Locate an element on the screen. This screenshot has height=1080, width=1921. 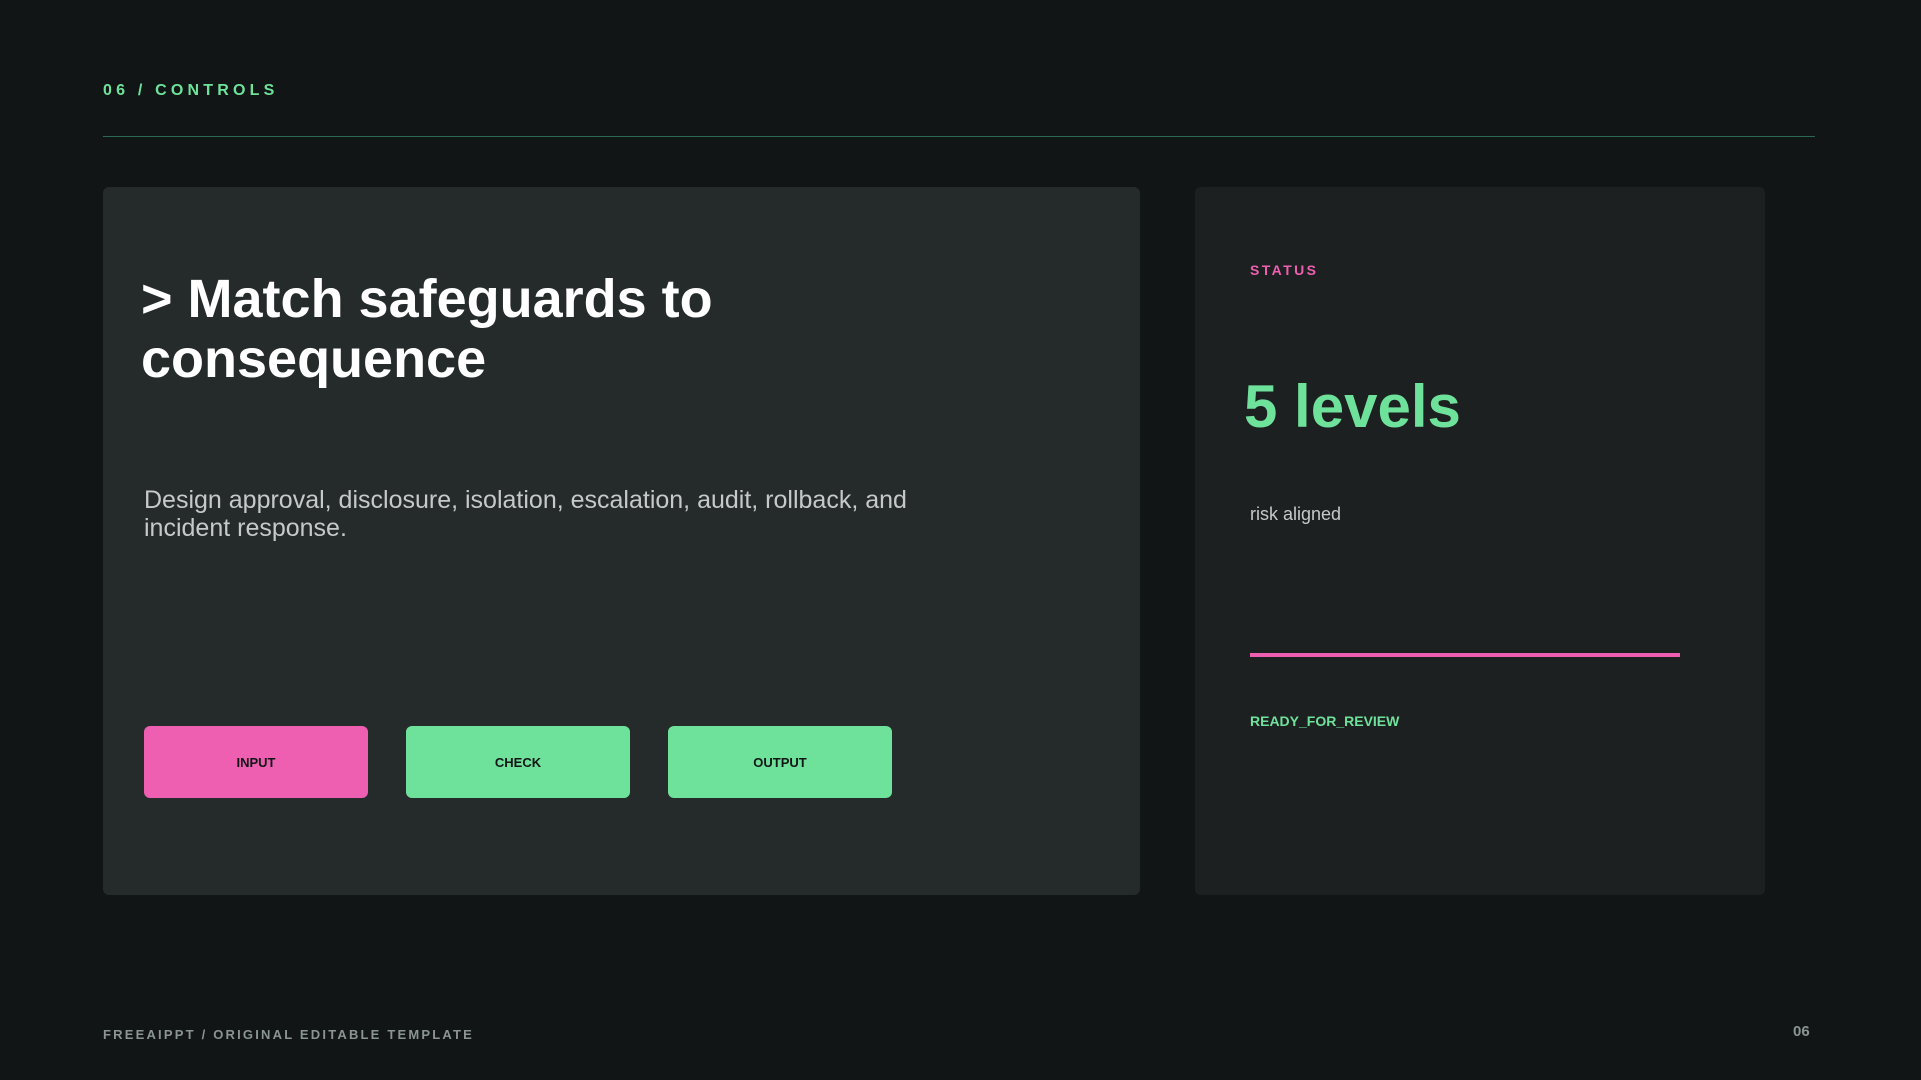
status-caption: risk aligned is located at coordinates (1296, 514).